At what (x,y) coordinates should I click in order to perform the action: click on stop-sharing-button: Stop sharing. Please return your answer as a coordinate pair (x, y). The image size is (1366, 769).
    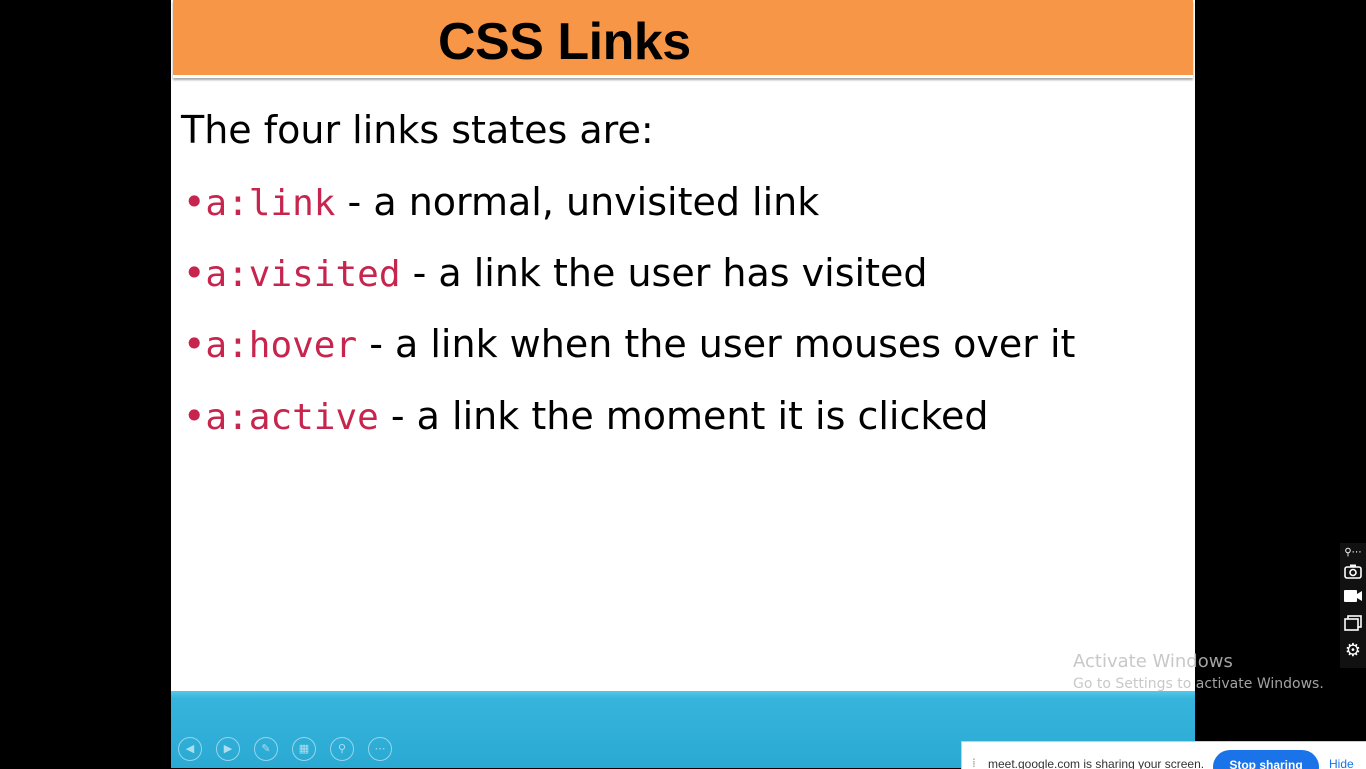
    Looking at the image, I should click on (1266, 759).